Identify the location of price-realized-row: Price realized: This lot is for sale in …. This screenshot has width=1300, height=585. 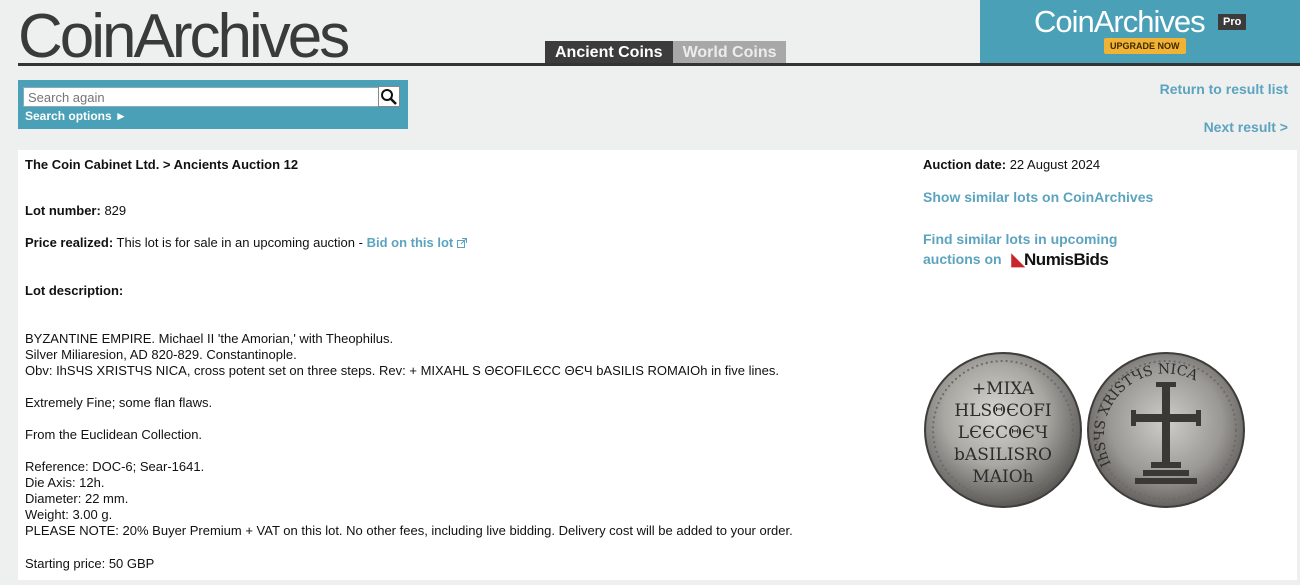
(246, 242).